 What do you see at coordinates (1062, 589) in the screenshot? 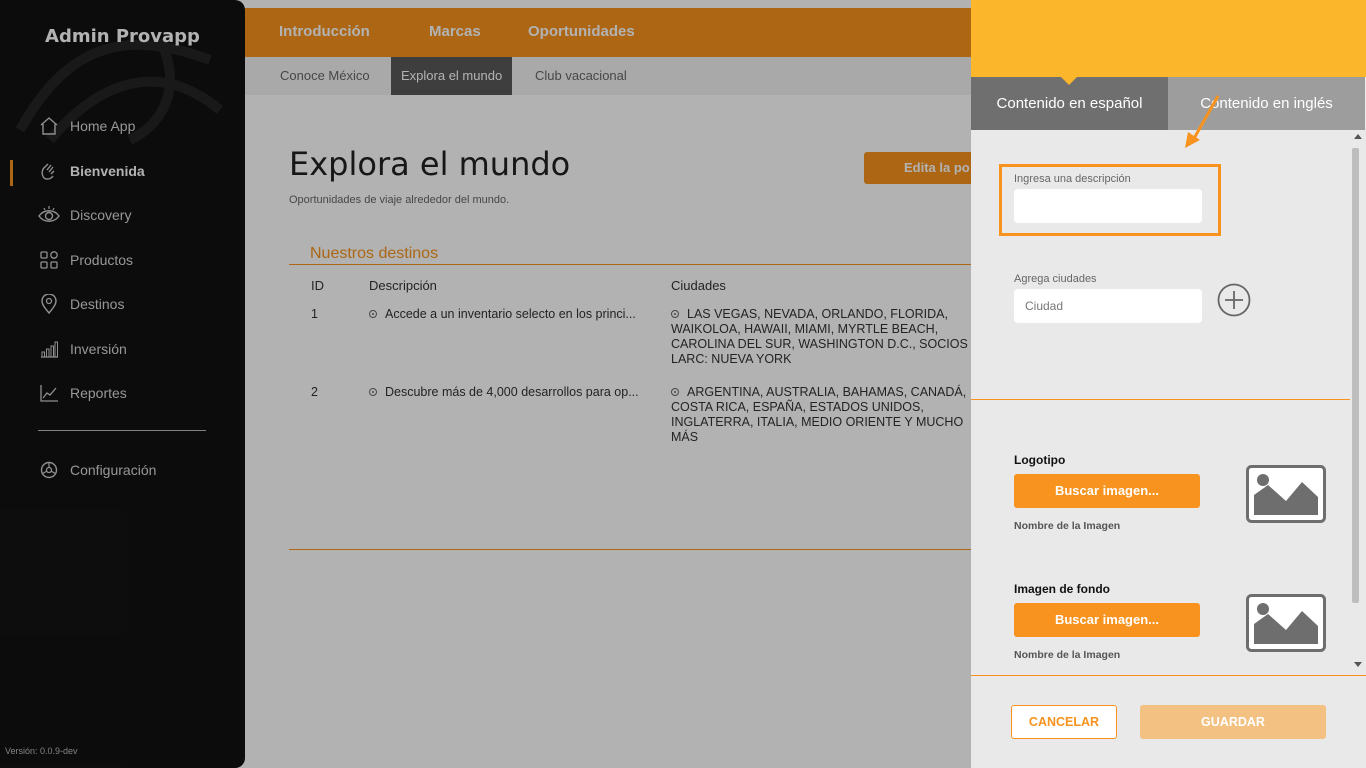
I see `background-image-label: Imagen de fondo` at bounding box center [1062, 589].